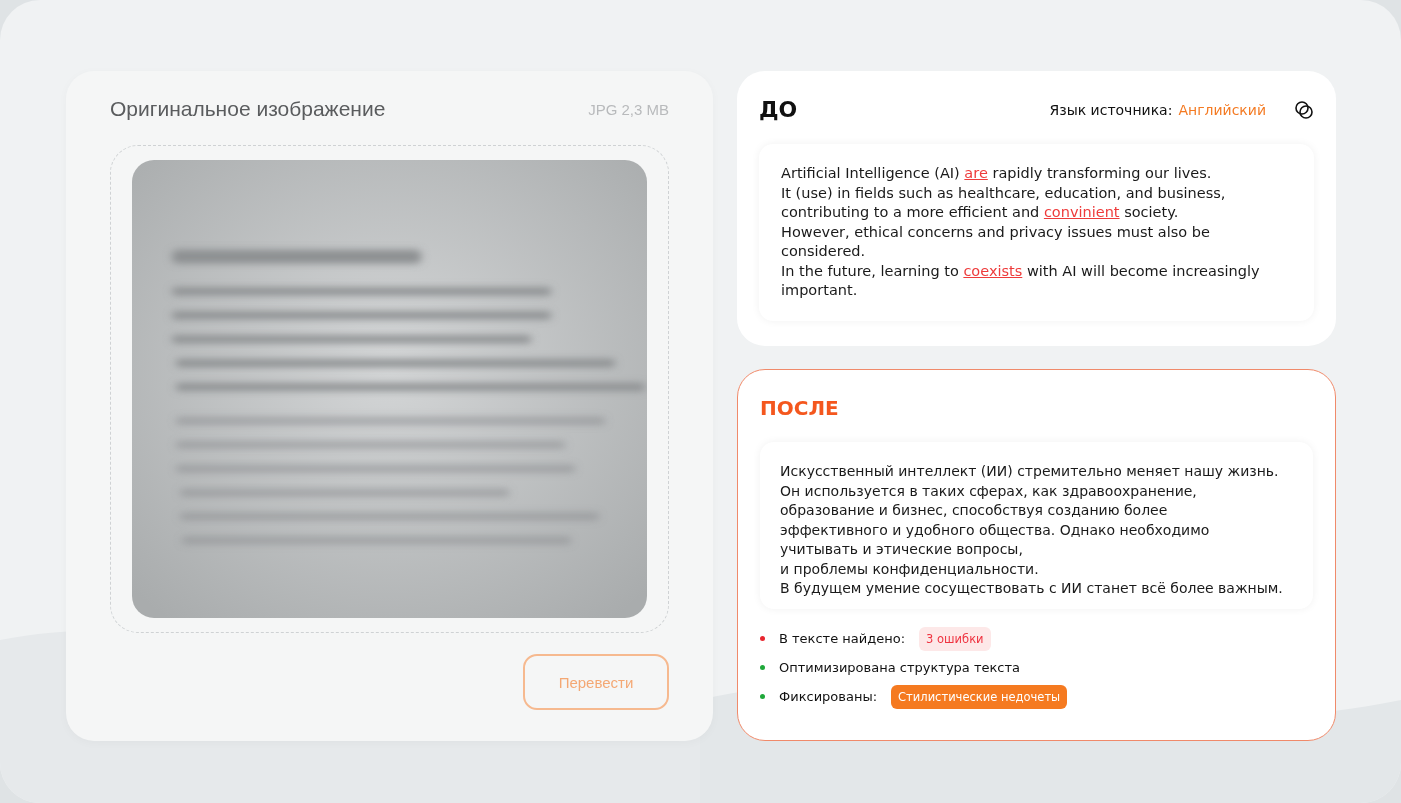  I want to click on result-label: В тексте найдено:, so click(842, 638).